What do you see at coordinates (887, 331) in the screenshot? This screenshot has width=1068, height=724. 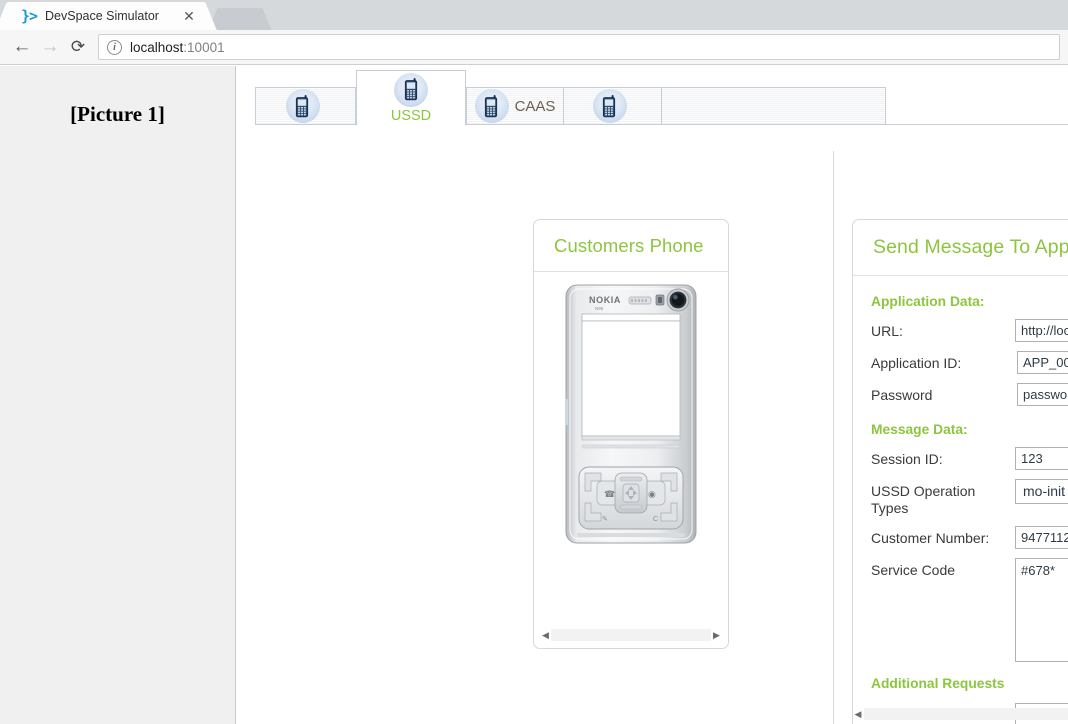 I see `label-url: URL:` at bounding box center [887, 331].